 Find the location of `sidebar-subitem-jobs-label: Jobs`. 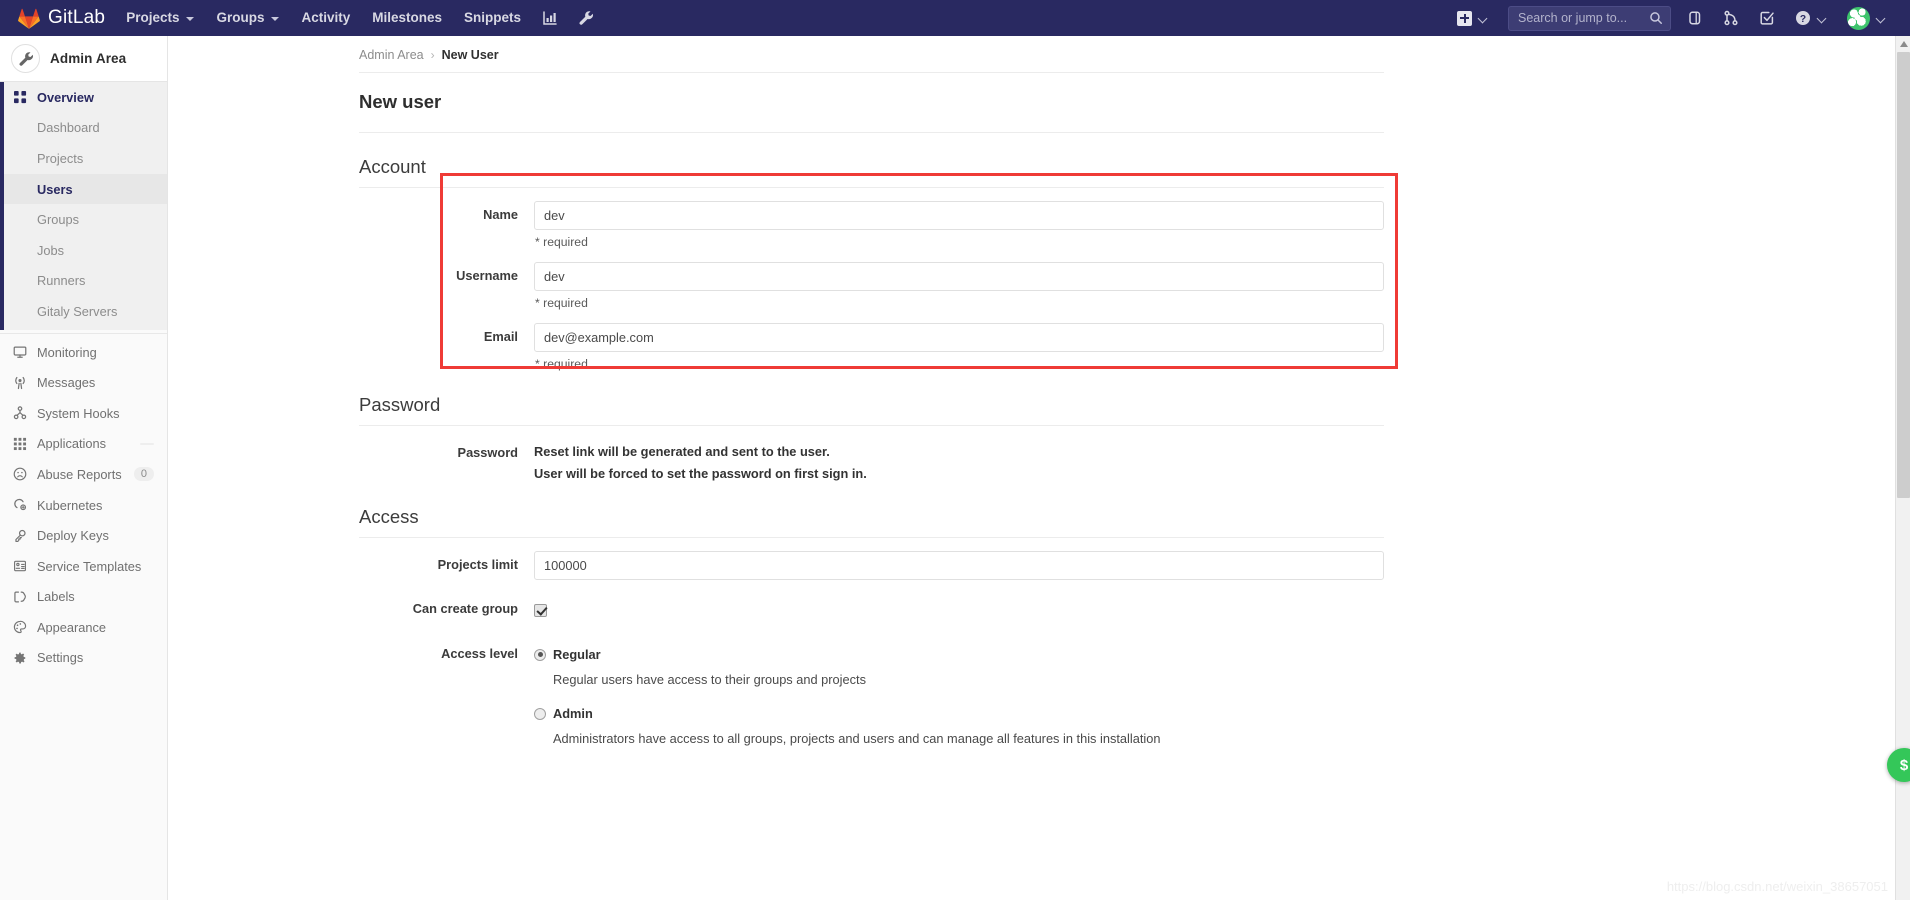

sidebar-subitem-jobs-label: Jobs is located at coordinates (51, 250).